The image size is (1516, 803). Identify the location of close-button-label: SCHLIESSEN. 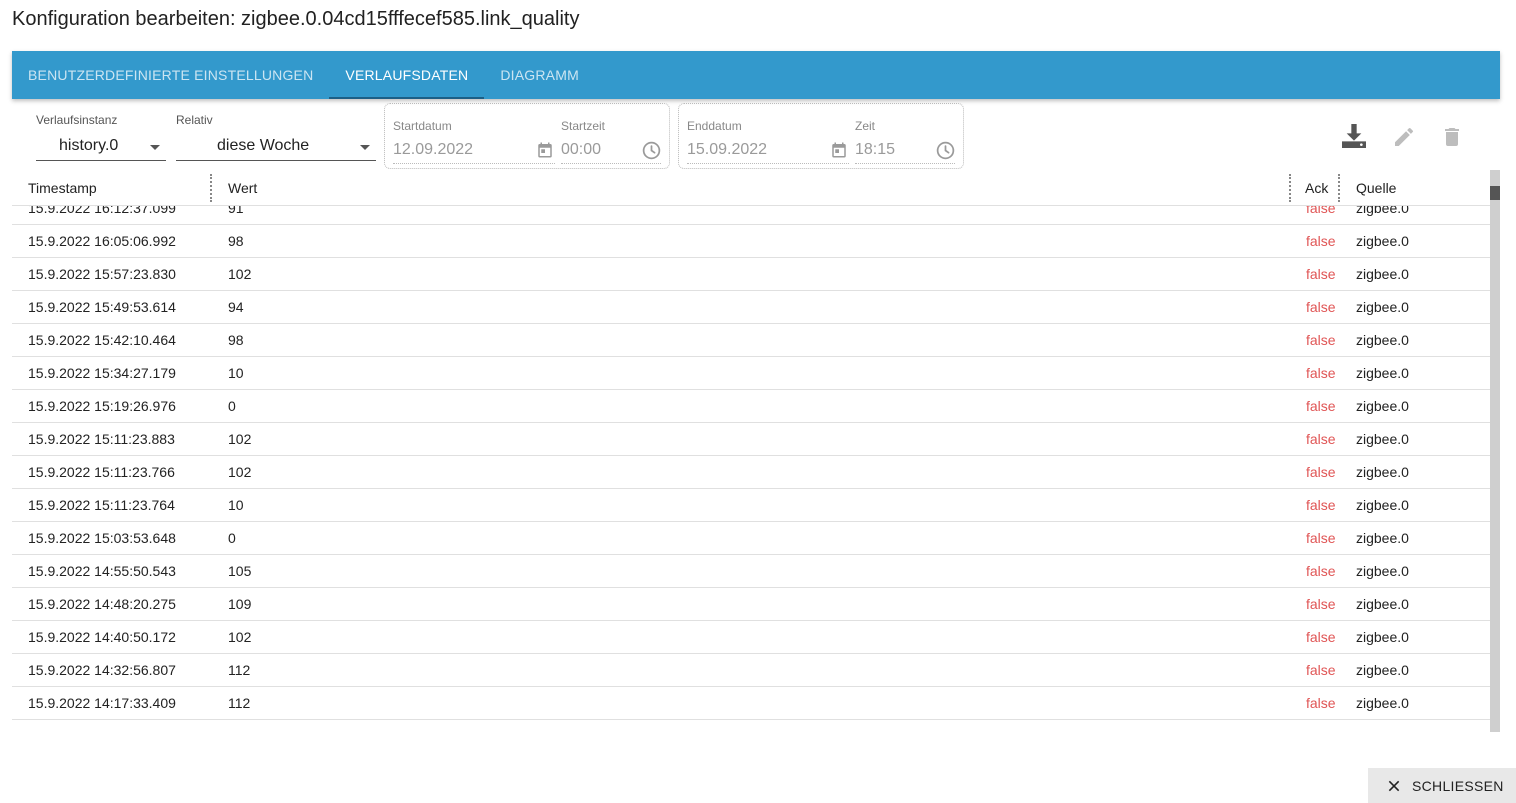
(1458, 785).